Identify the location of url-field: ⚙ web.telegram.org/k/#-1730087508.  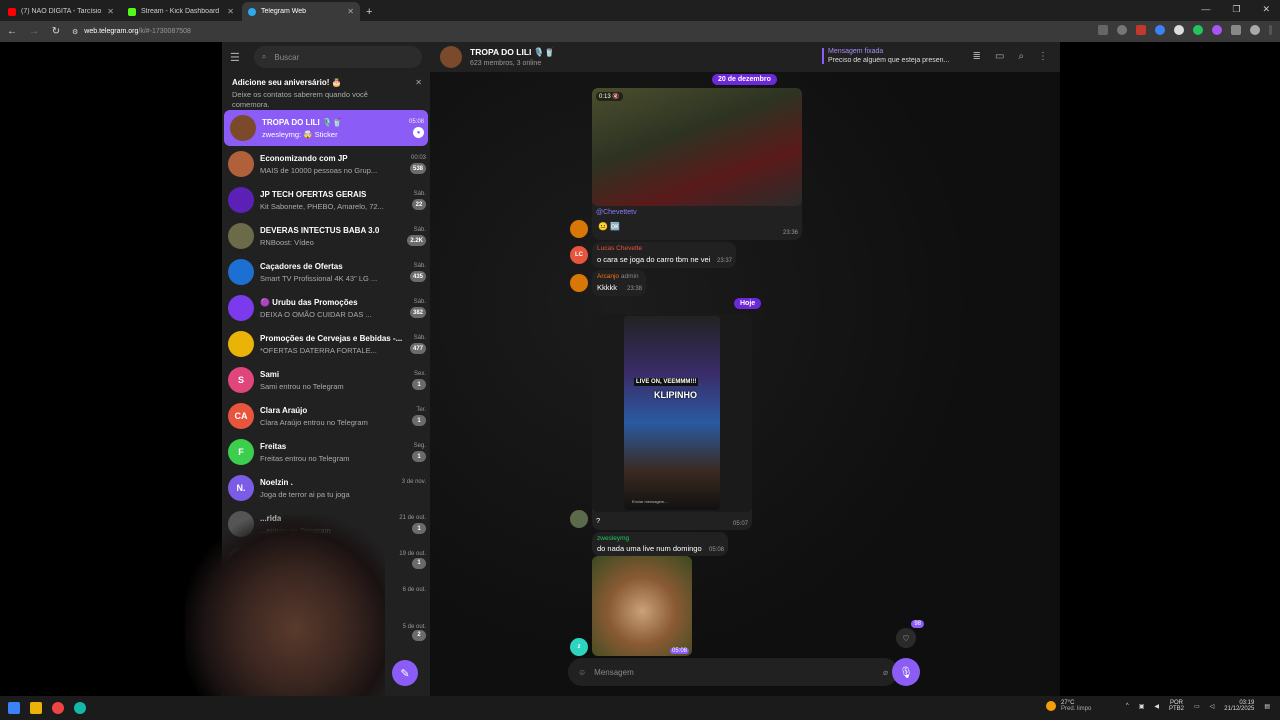
(131, 32).